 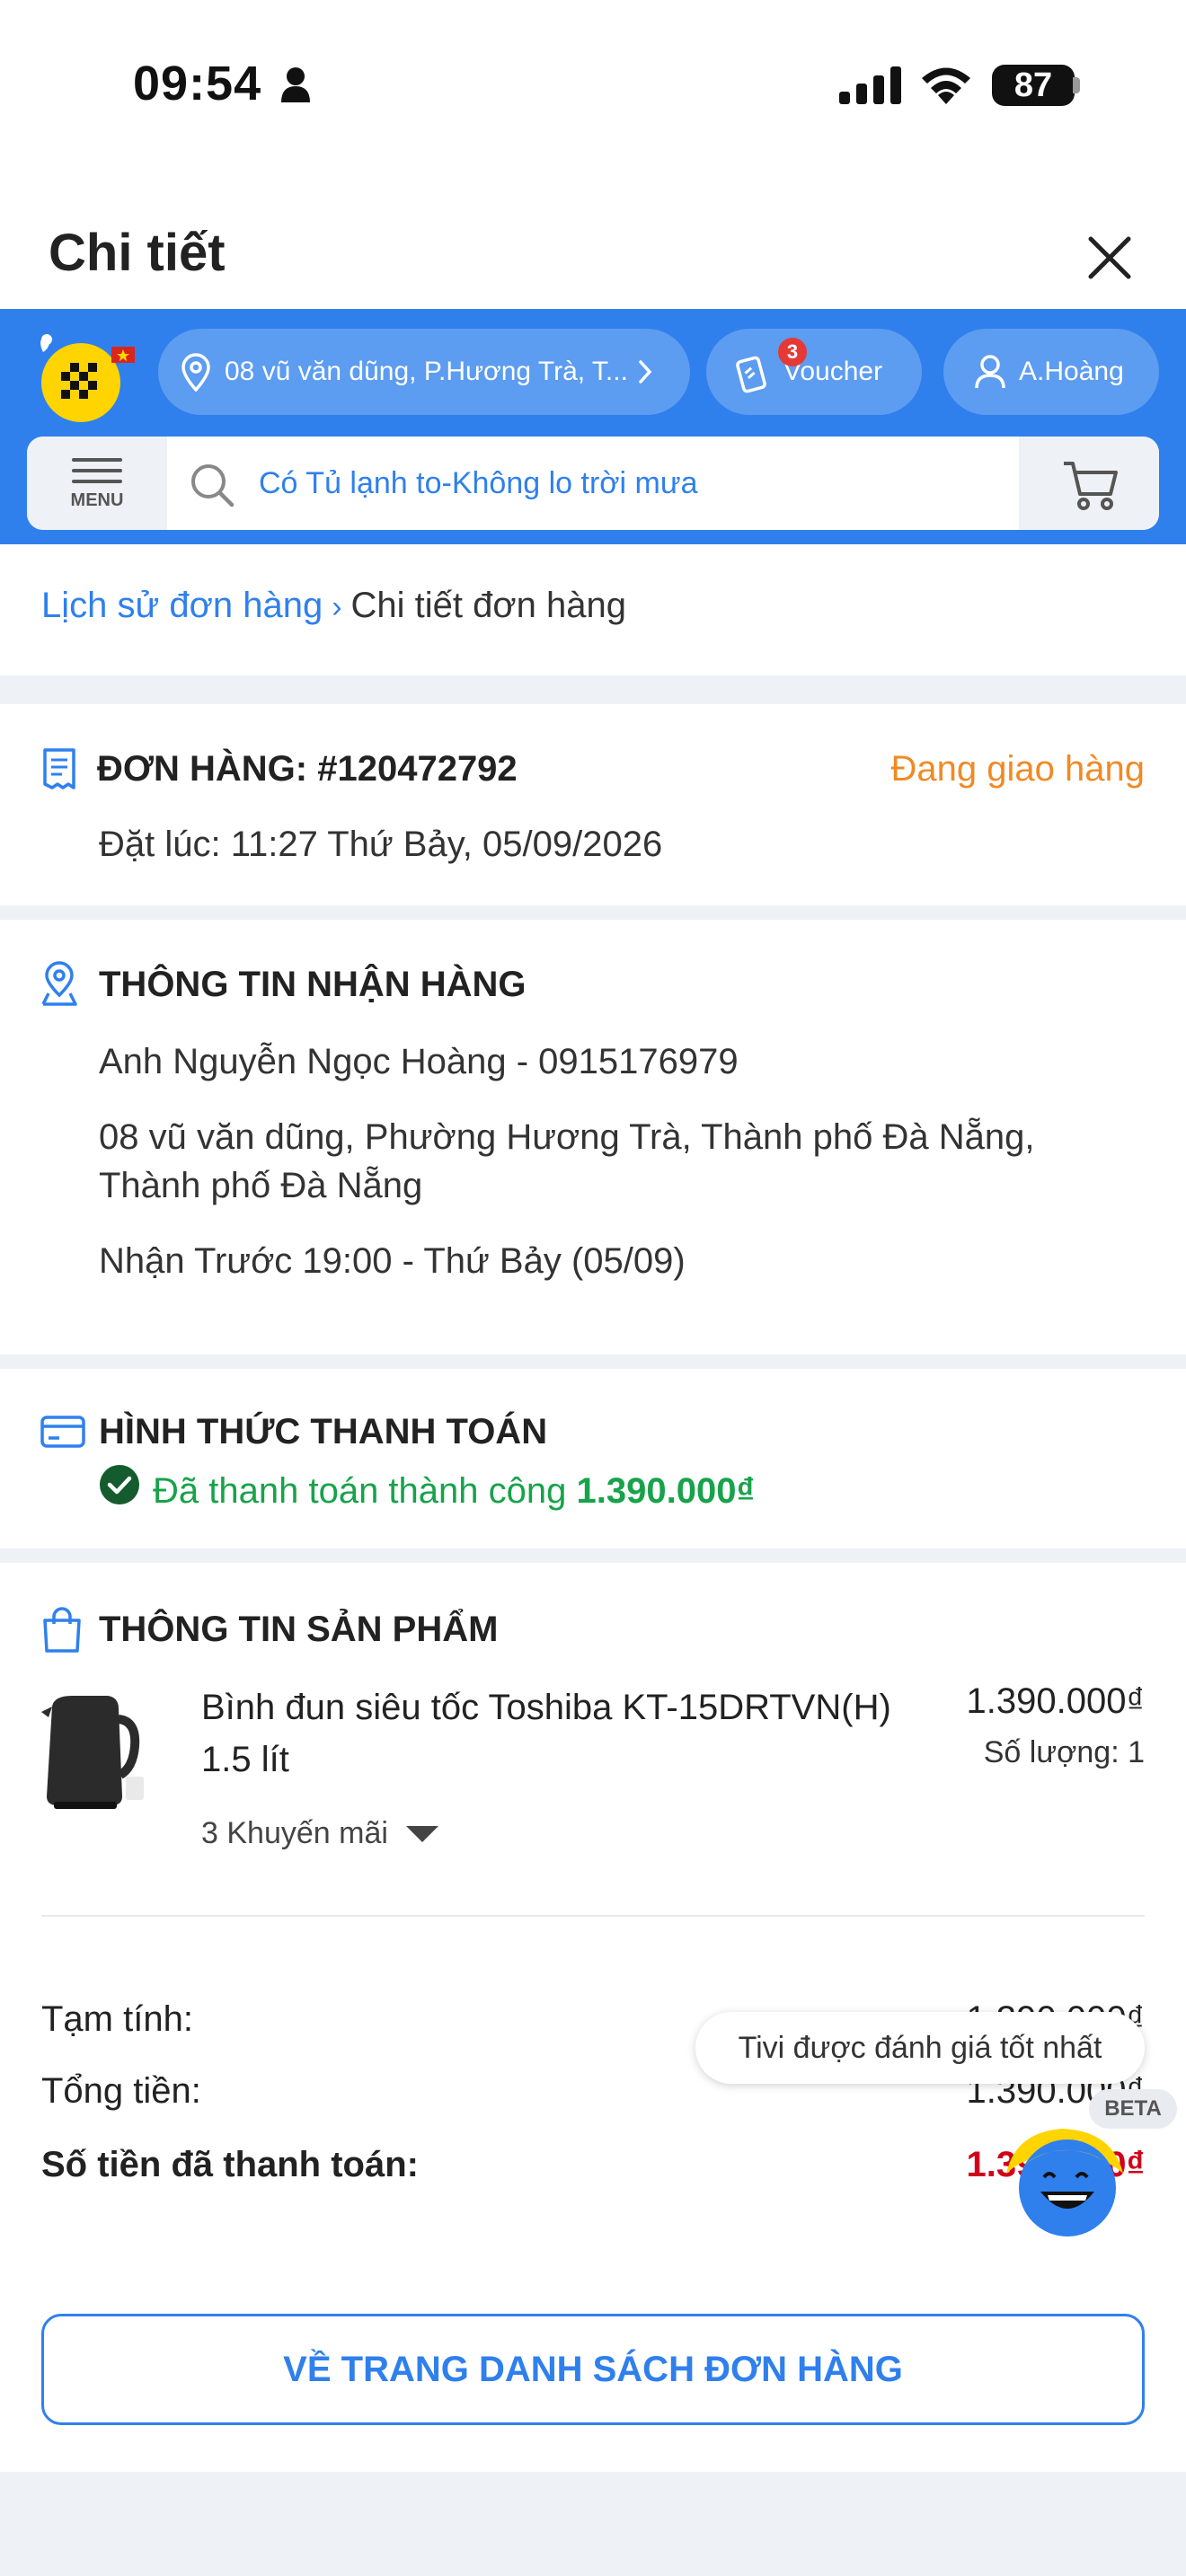 What do you see at coordinates (230, 2164) in the screenshot?
I see `paid-amount-label: Số tiền đã thanh toán:` at bounding box center [230, 2164].